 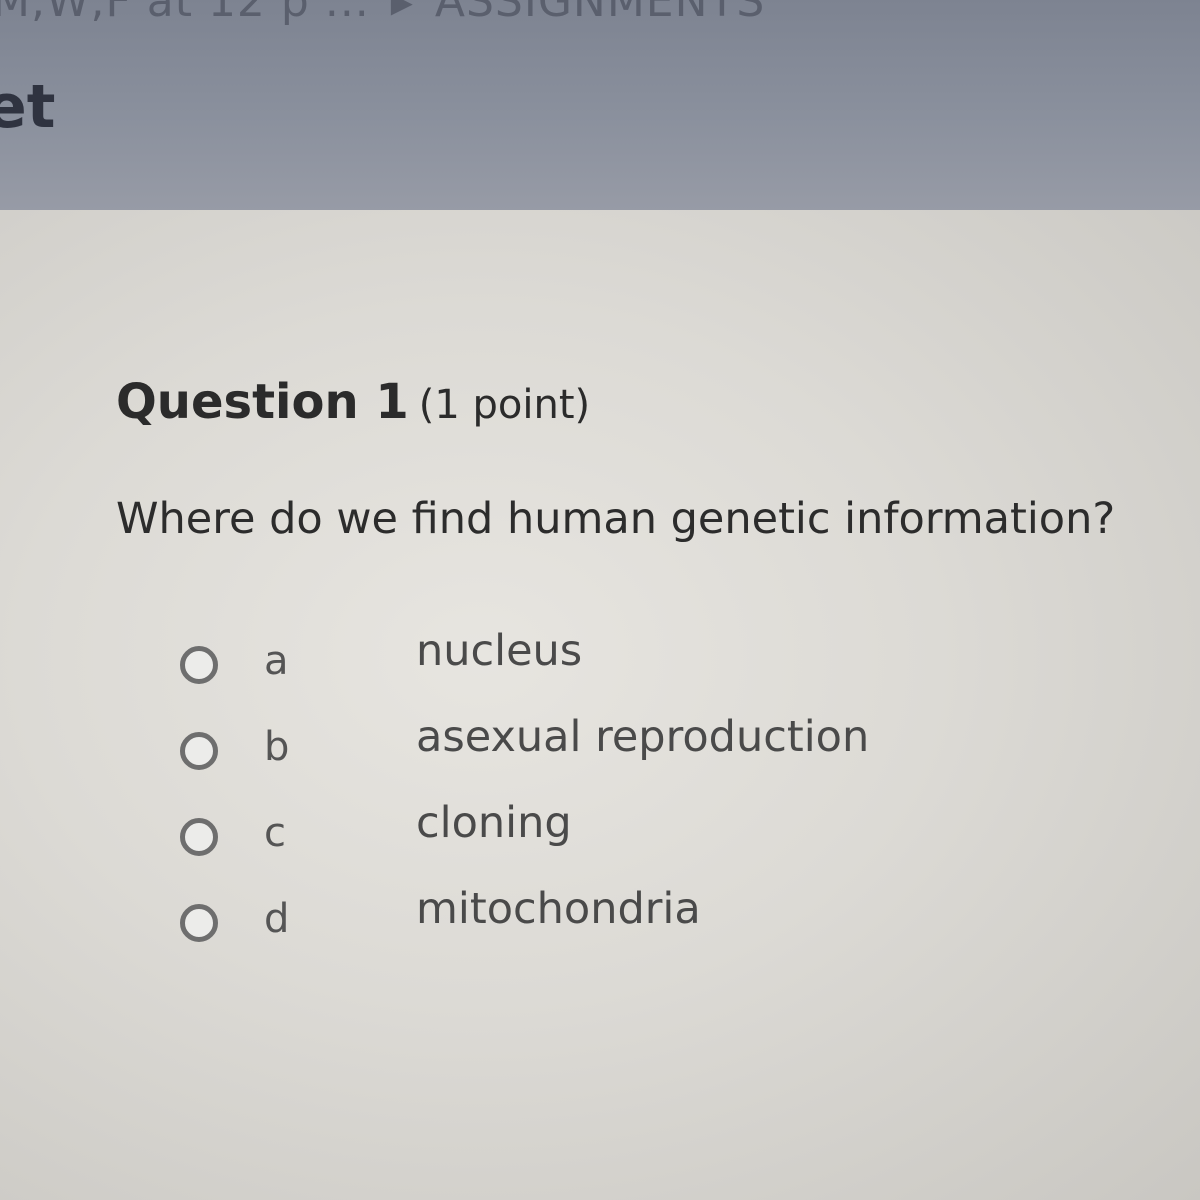 I want to click on option-label: cloning, so click(x=494, y=823).